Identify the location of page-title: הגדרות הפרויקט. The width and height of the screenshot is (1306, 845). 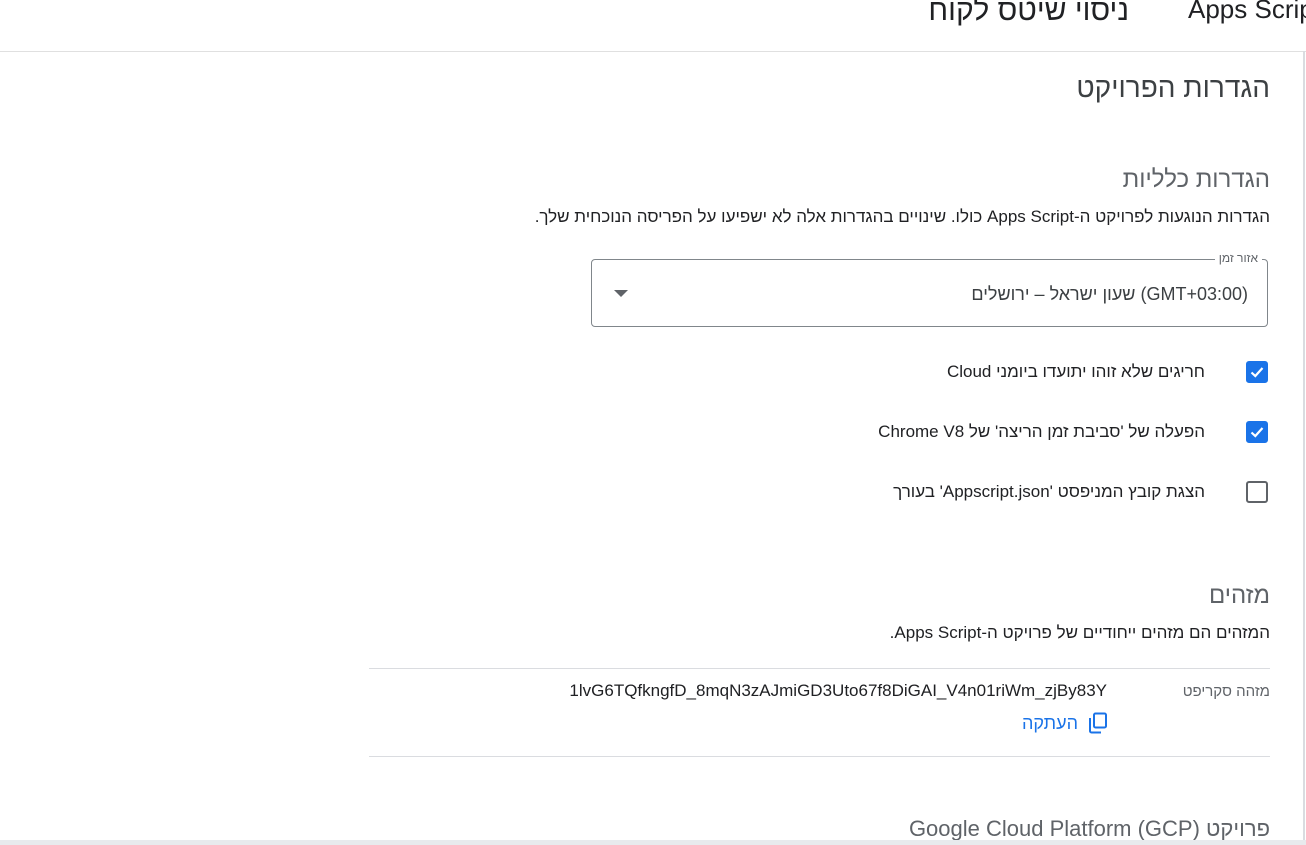
(1173, 87).